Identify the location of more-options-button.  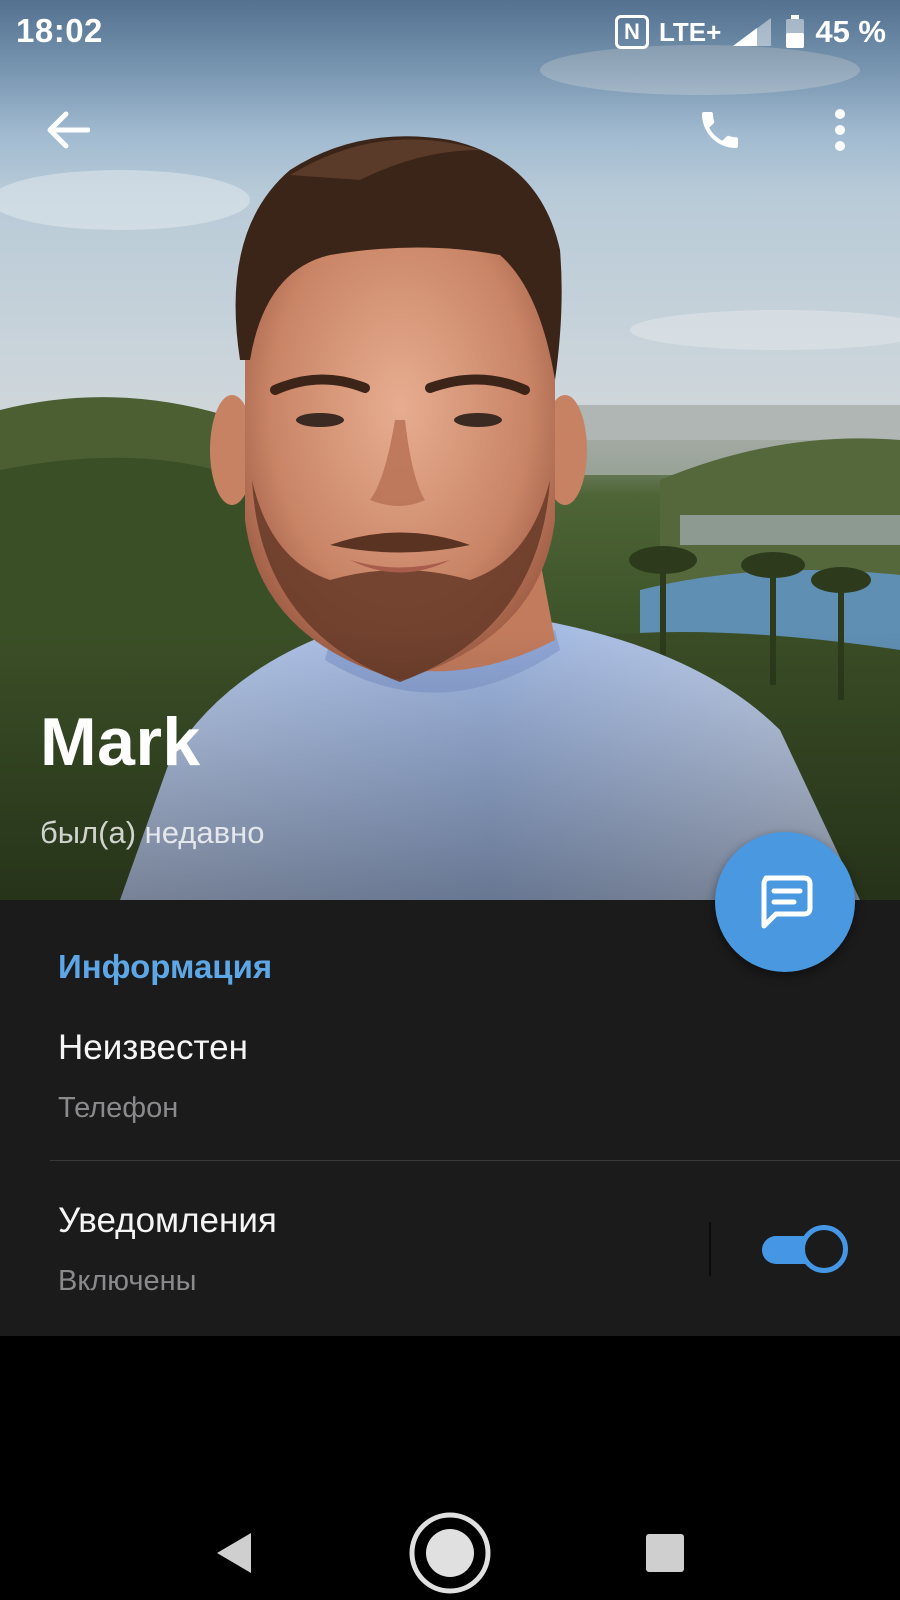
(840, 130).